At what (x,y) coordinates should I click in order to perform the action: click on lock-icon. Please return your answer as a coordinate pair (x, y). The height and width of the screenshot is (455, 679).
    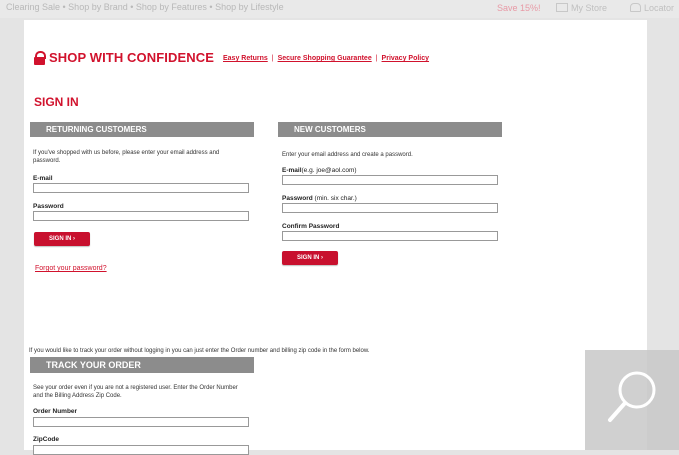
    Looking at the image, I should click on (40, 57).